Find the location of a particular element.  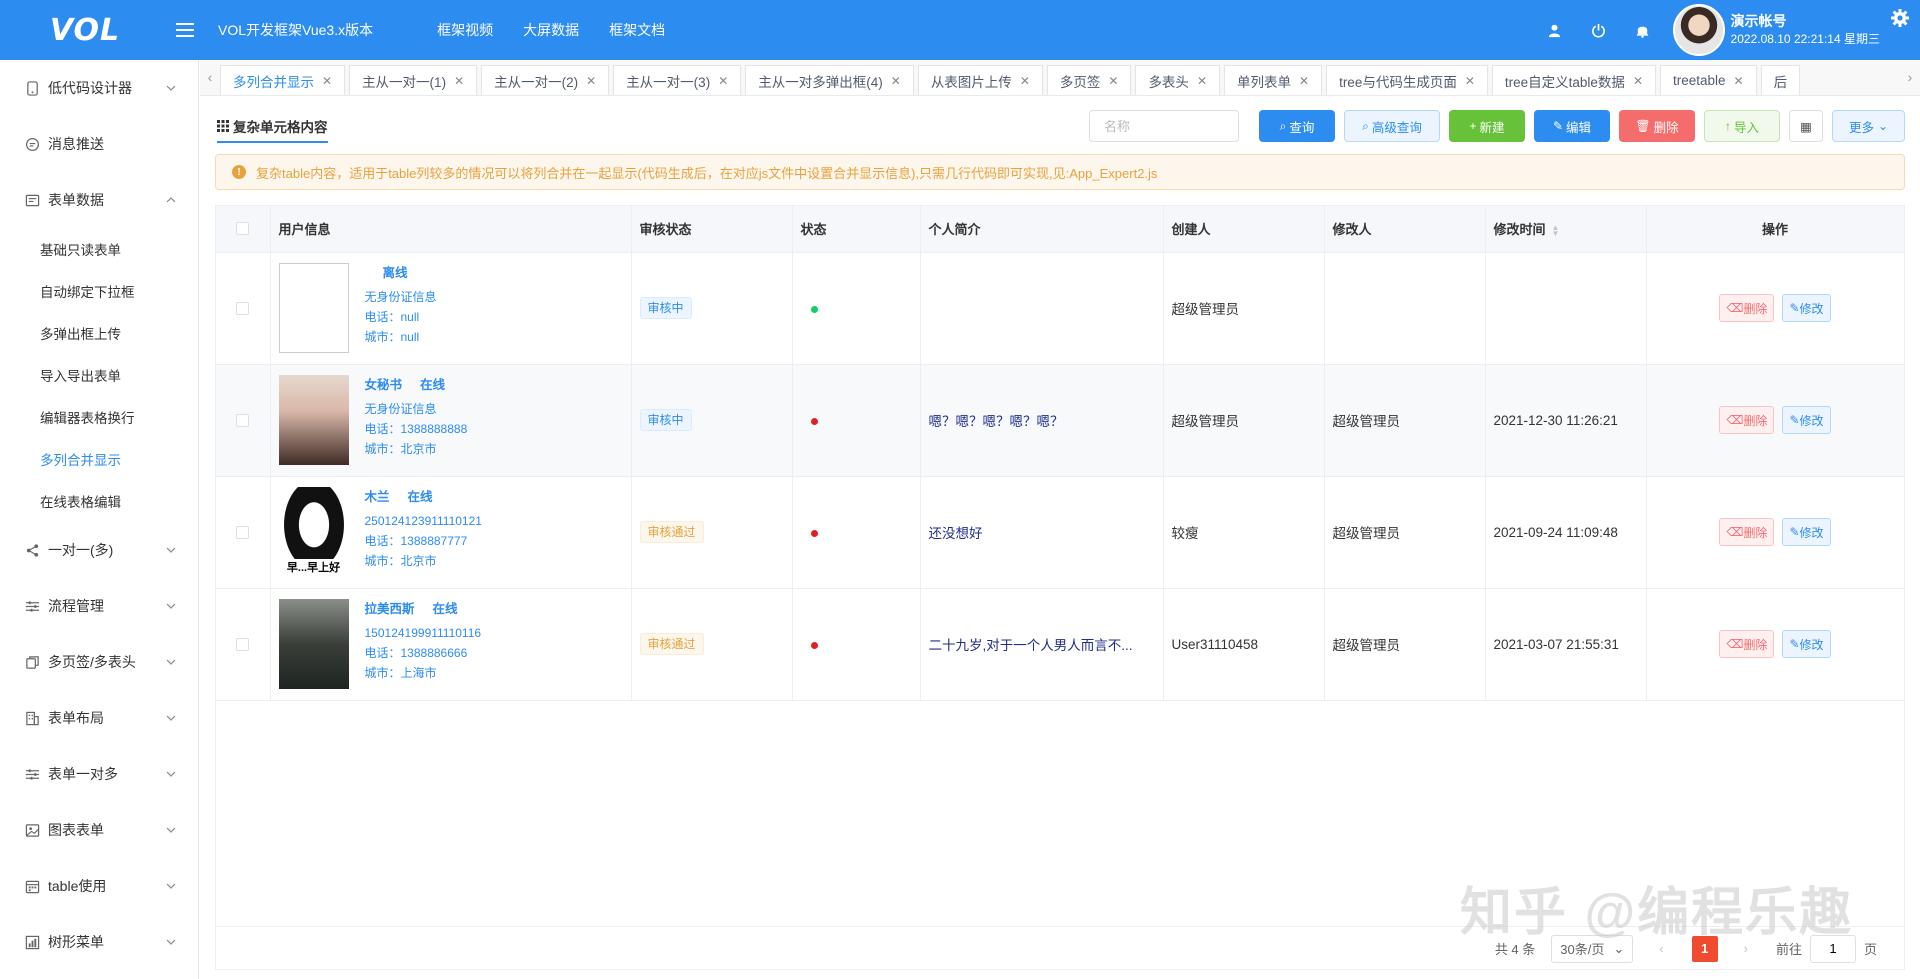

power-button is located at coordinates (1599, 30).